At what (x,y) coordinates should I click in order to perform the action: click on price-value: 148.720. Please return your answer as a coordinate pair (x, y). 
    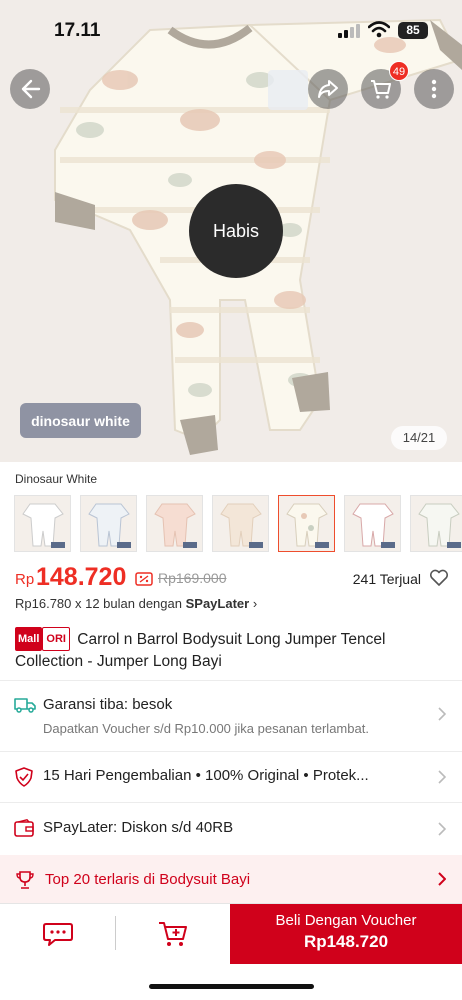
    Looking at the image, I should click on (81, 577).